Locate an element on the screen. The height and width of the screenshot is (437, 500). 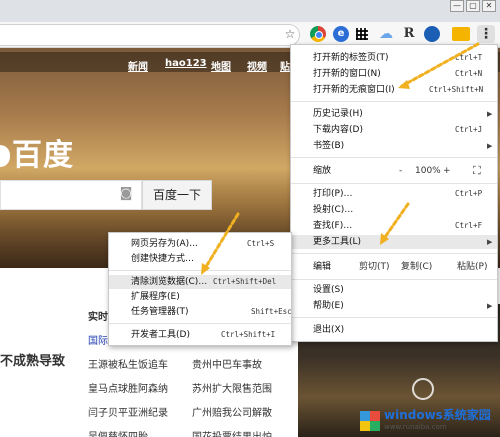
arrow-to-incognito is located at coordinates (440, 65).